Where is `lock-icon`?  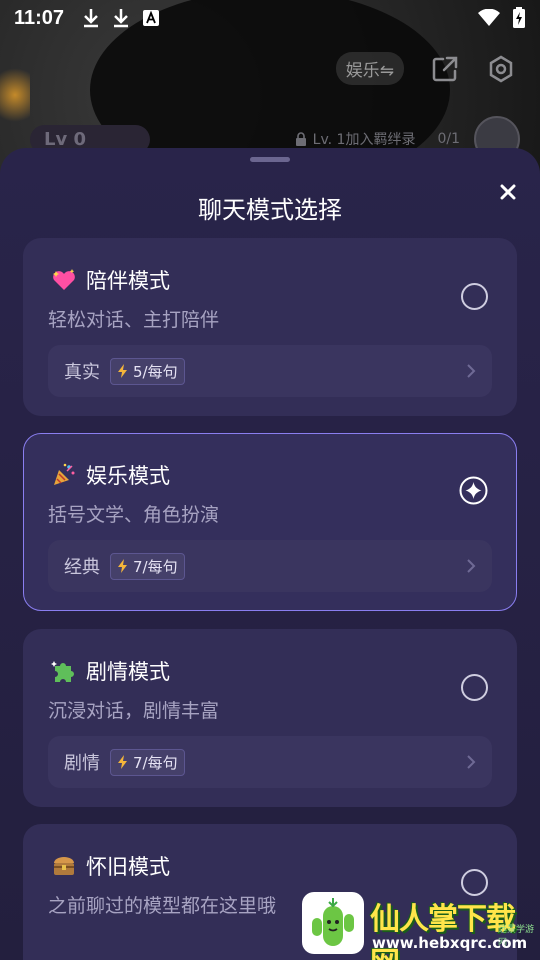
lock-icon is located at coordinates (300, 139).